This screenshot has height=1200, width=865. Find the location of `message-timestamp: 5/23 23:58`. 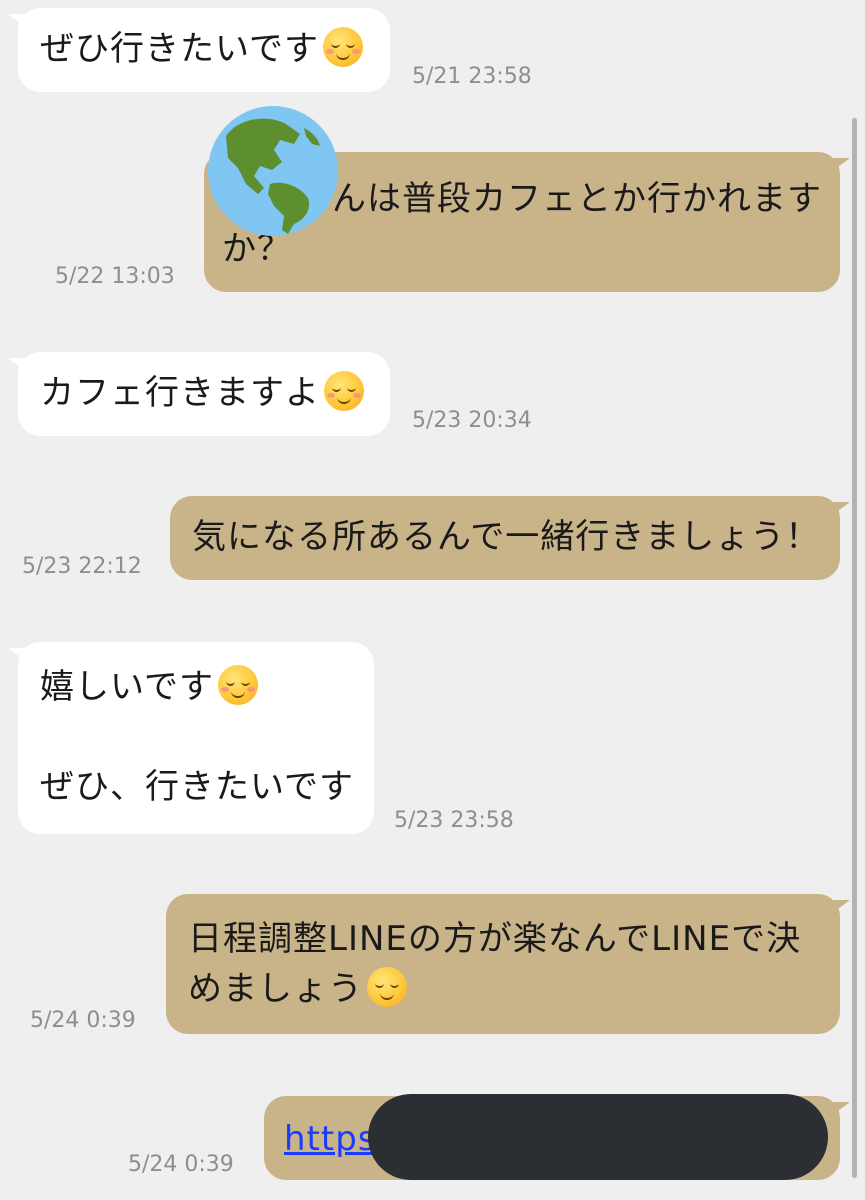

message-timestamp: 5/23 23:58 is located at coordinates (454, 820).